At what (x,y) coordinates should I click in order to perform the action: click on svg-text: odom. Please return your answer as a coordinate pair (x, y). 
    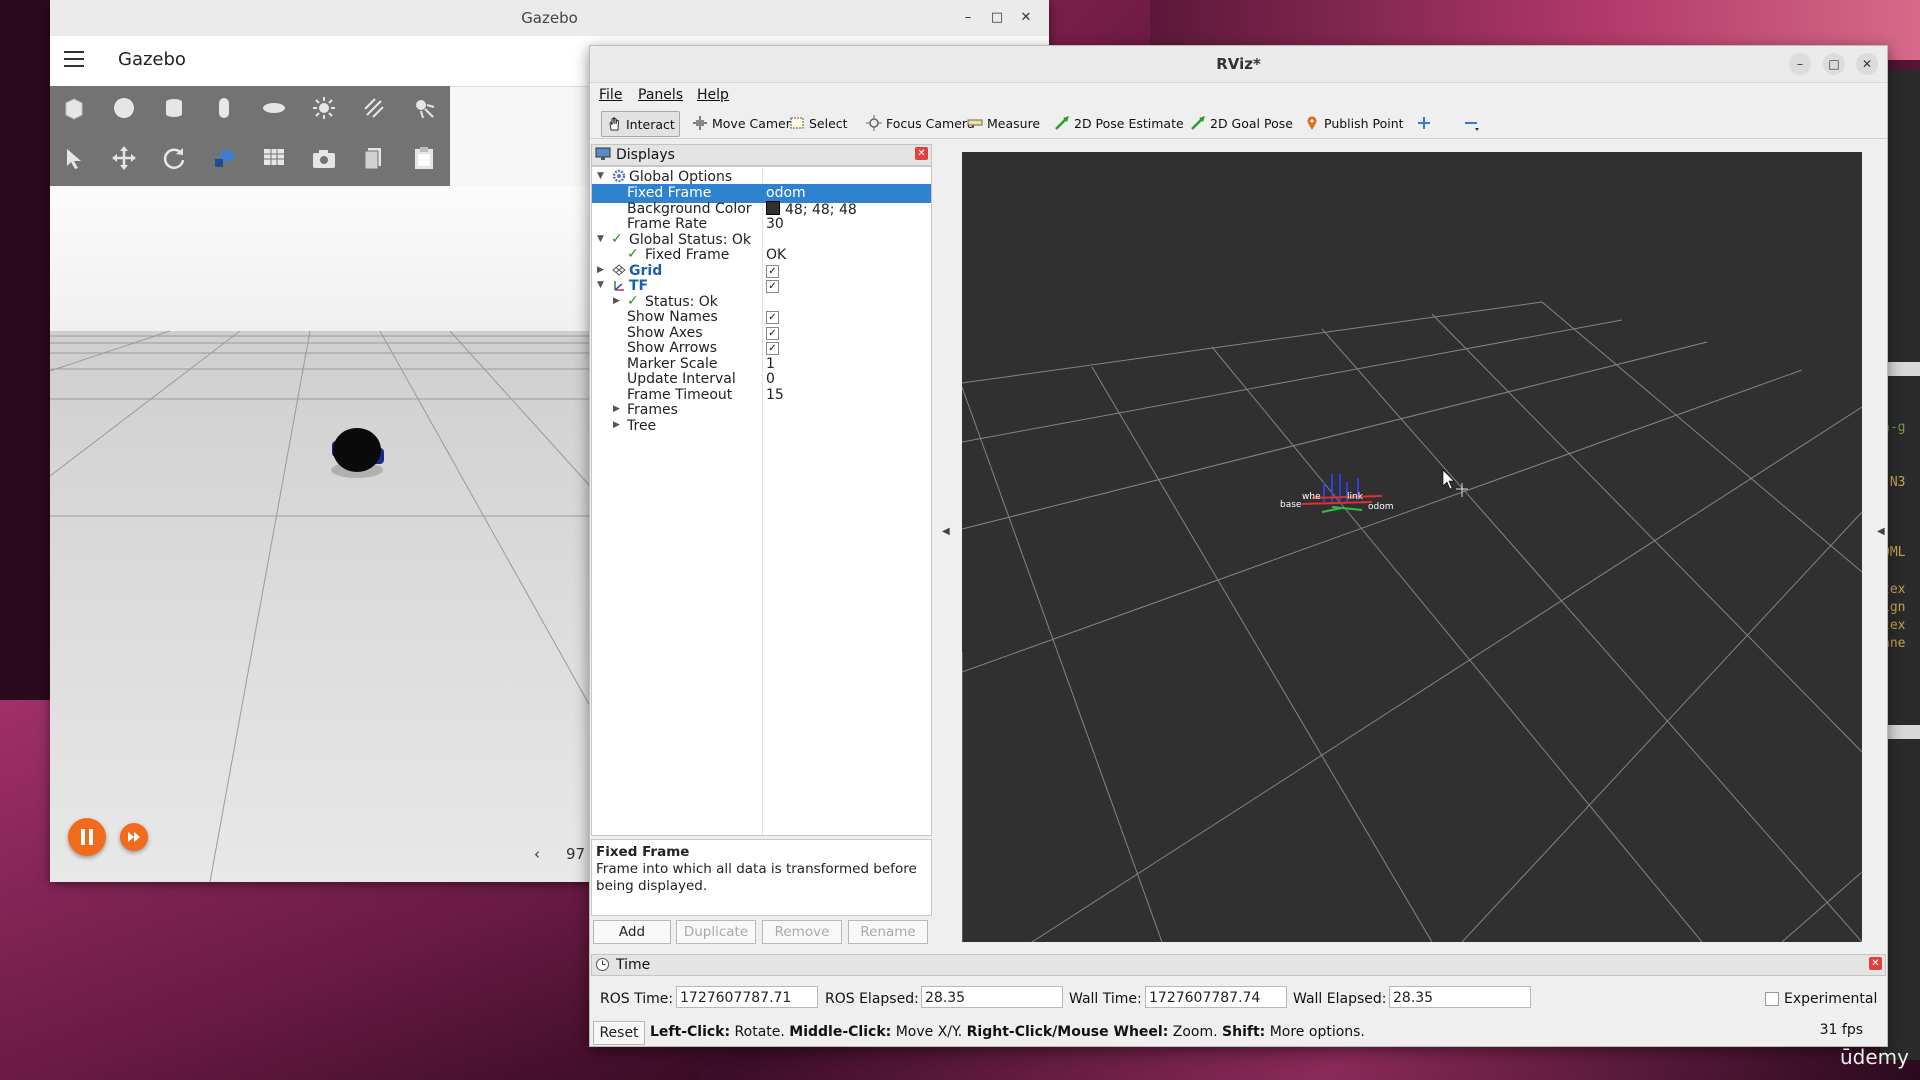
    Looking at the image, I should click on (1381, 507).